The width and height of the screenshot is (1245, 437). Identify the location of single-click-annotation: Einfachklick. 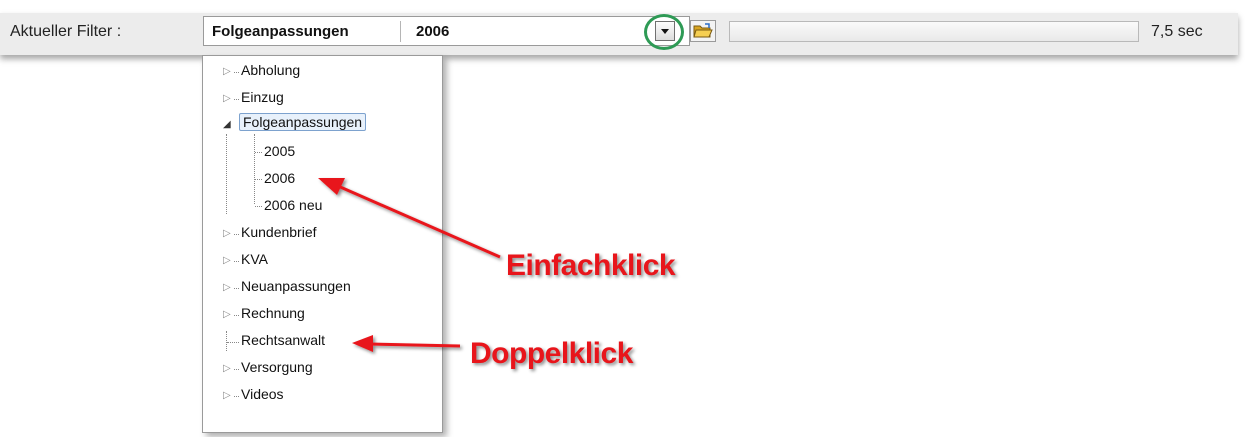
(591, 265).